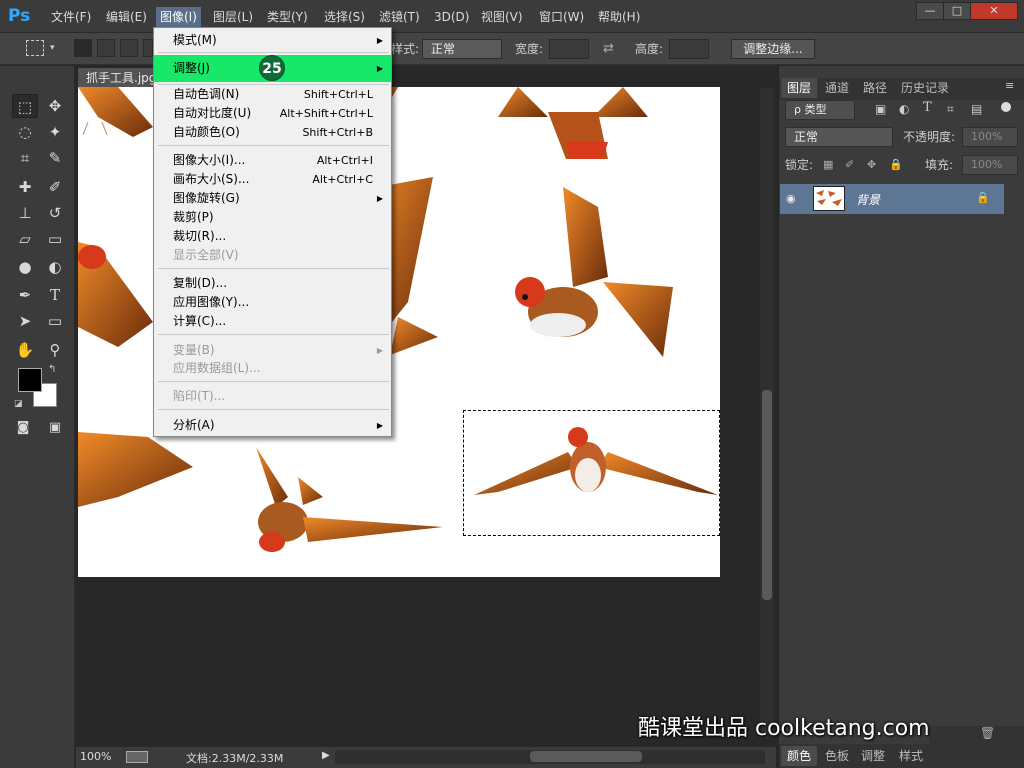 The height and width of the screenshot is (768, 1024). What do you see at coordinates (106, 48) in the screenshot?
I see `add-selection-icon` at bounding box center [106, 48].